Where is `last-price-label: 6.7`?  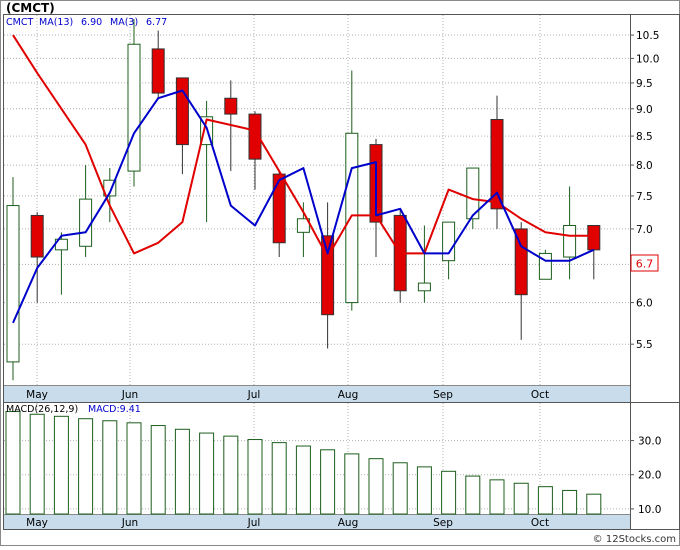
last-price-label: 6.7 is located at coordinates (645, 264).